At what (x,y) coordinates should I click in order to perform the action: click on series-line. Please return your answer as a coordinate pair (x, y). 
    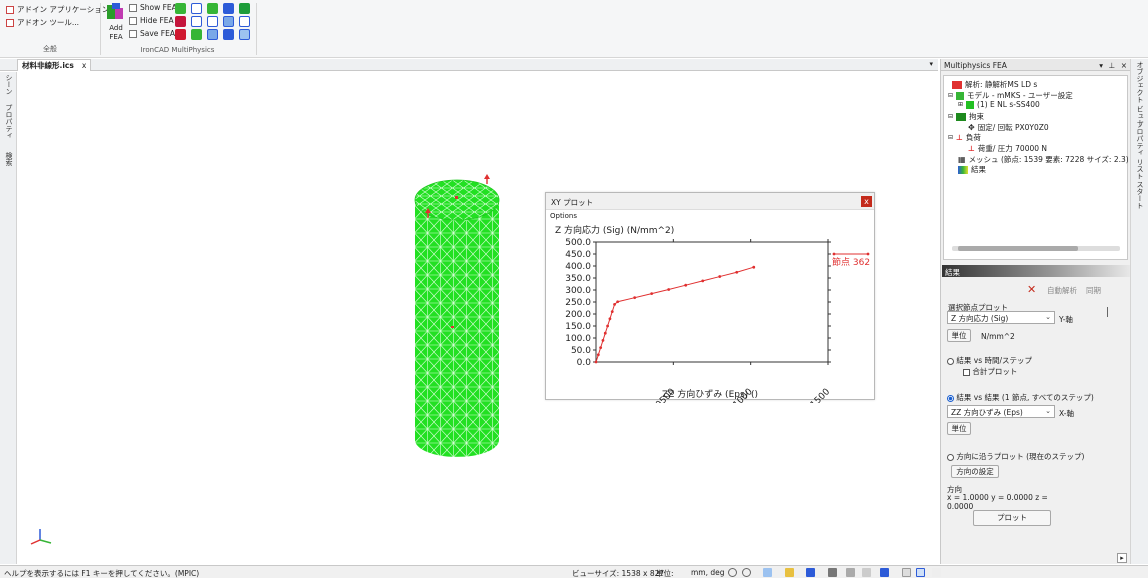
    Looking at the image, I should click on (674, 314).